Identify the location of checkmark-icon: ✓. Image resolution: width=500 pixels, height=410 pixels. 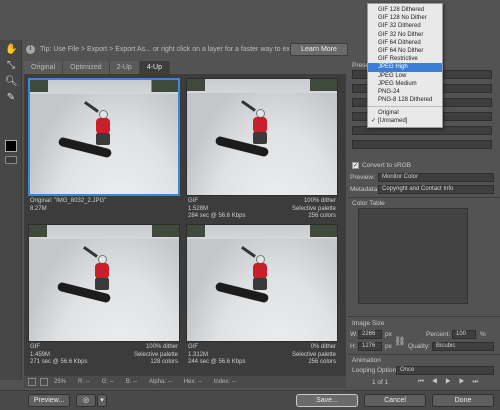
(374, 121).